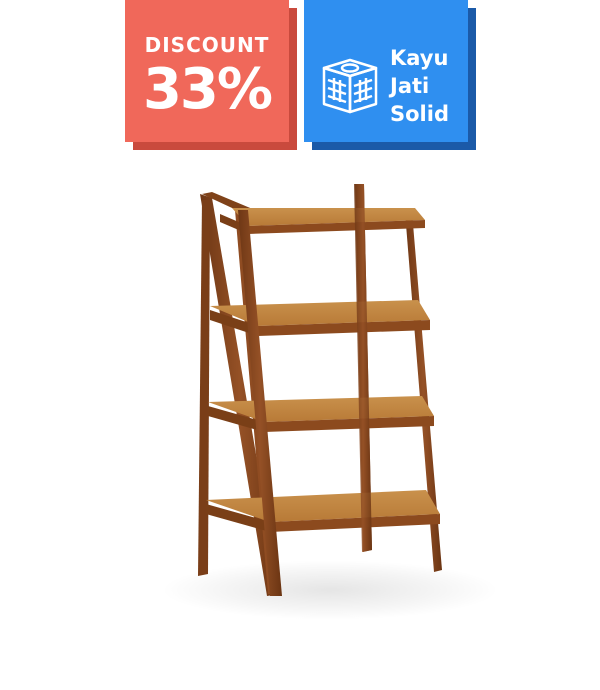 The width and height of the screenshot is (600, 690). What do you see at coordinates (410, 86) in the screenshot?
I see `material-line-2: Jati` at bounding box center [410, 86].